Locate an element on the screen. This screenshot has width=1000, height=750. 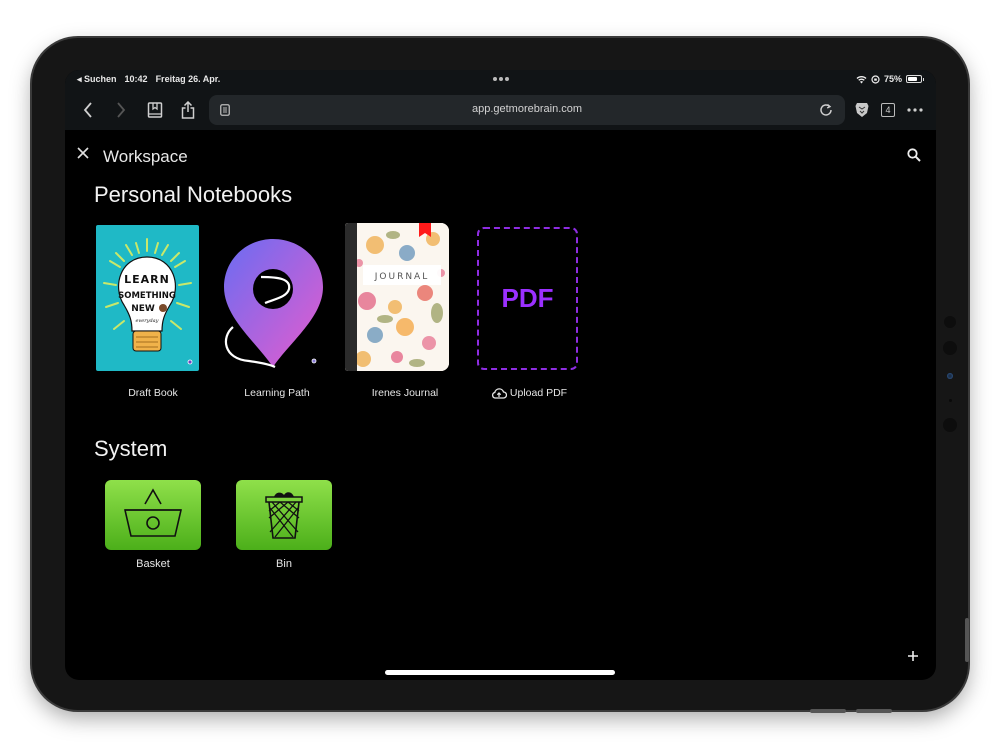
power-button is located at coordinates (967, 640).